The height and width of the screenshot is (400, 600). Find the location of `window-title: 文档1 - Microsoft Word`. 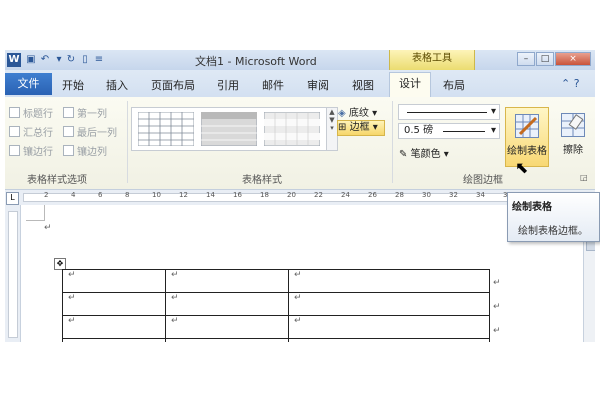

window-title: 文档1 - Microsoft Word is located at coordinates (256, 61).